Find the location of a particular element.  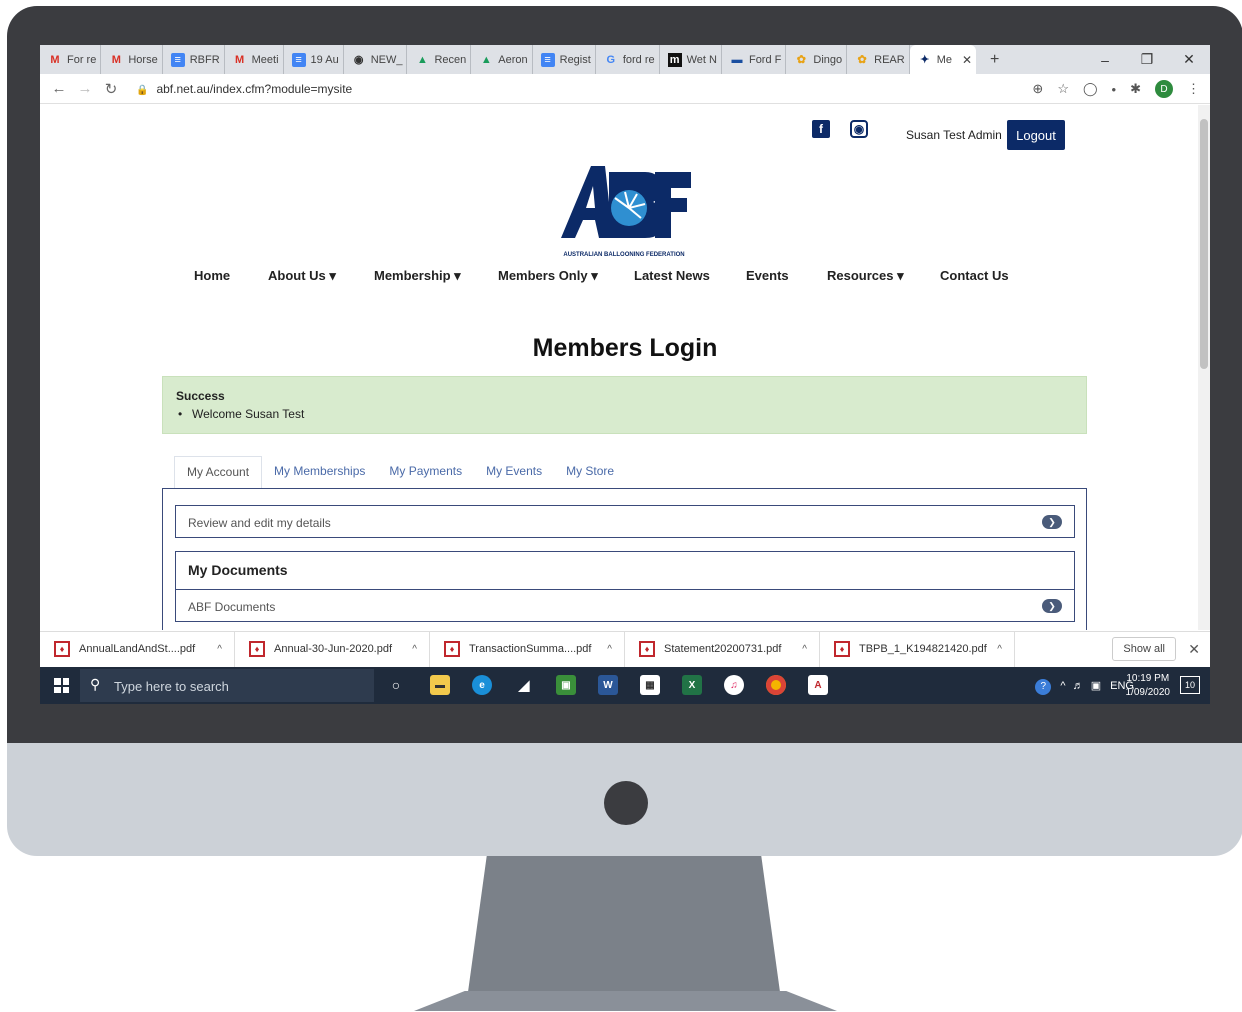

app-icon: ▣ is located at coordinates (566, 685).